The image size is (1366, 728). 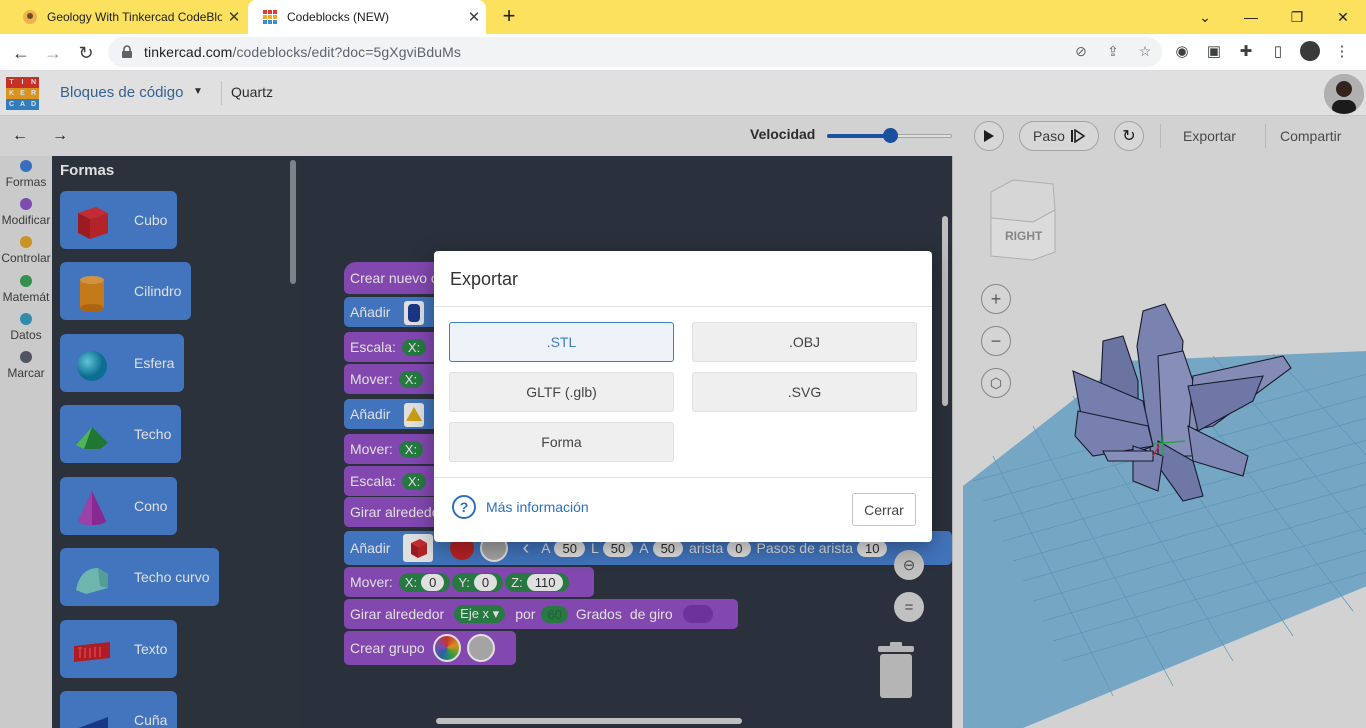 What do you see at coordinates (346, 52) in the screenshot?
I see `url-path: /codeblocks/edit?doc=5gXgviBduMs` at bounding box center [346, 52].